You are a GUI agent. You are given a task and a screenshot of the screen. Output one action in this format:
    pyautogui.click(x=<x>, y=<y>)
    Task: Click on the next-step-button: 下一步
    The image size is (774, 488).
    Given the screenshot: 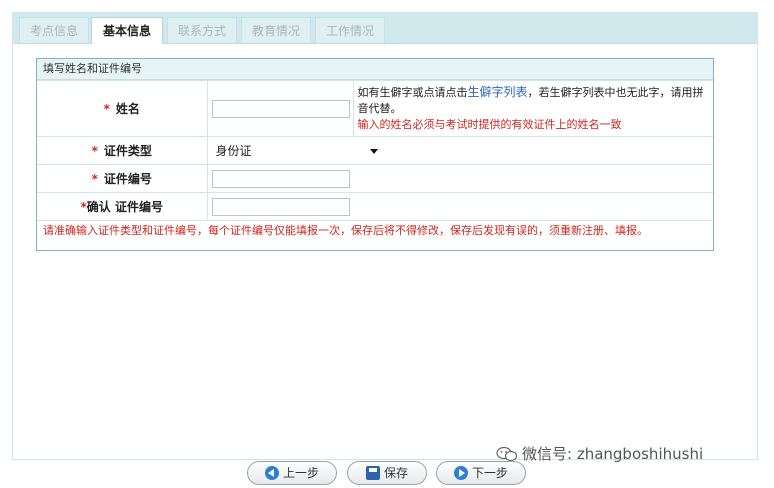 What is the action you would take?
    pyautogui.click(x=481, y=473)
    